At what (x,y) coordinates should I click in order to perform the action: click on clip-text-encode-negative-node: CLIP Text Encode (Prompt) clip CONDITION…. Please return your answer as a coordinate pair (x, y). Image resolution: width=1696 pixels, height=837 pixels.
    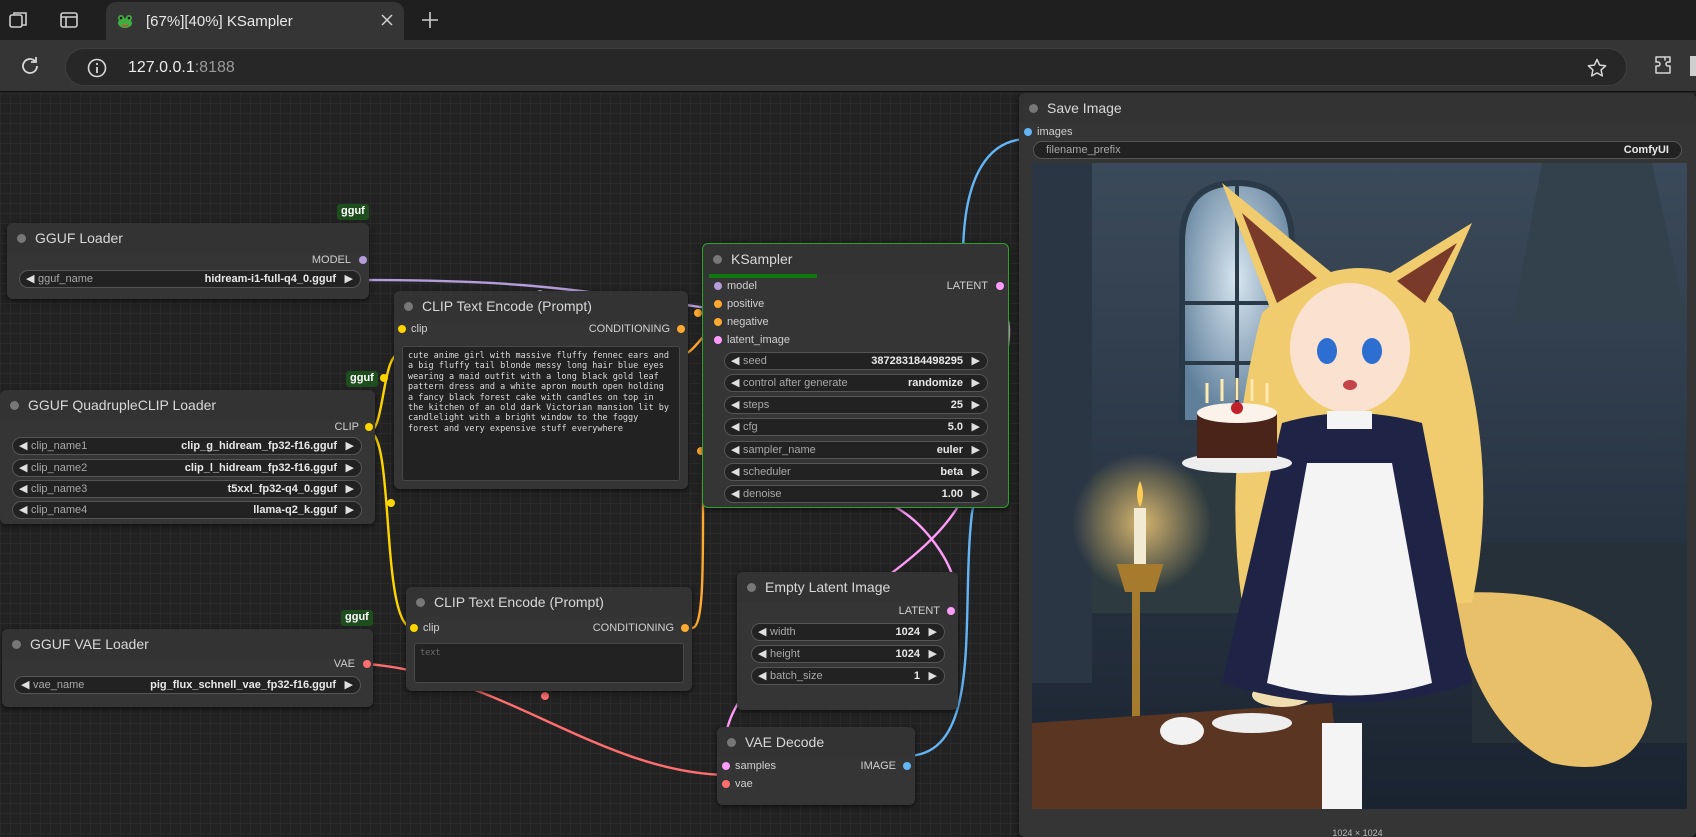
    Looking at the image, I should click on (549, 639).